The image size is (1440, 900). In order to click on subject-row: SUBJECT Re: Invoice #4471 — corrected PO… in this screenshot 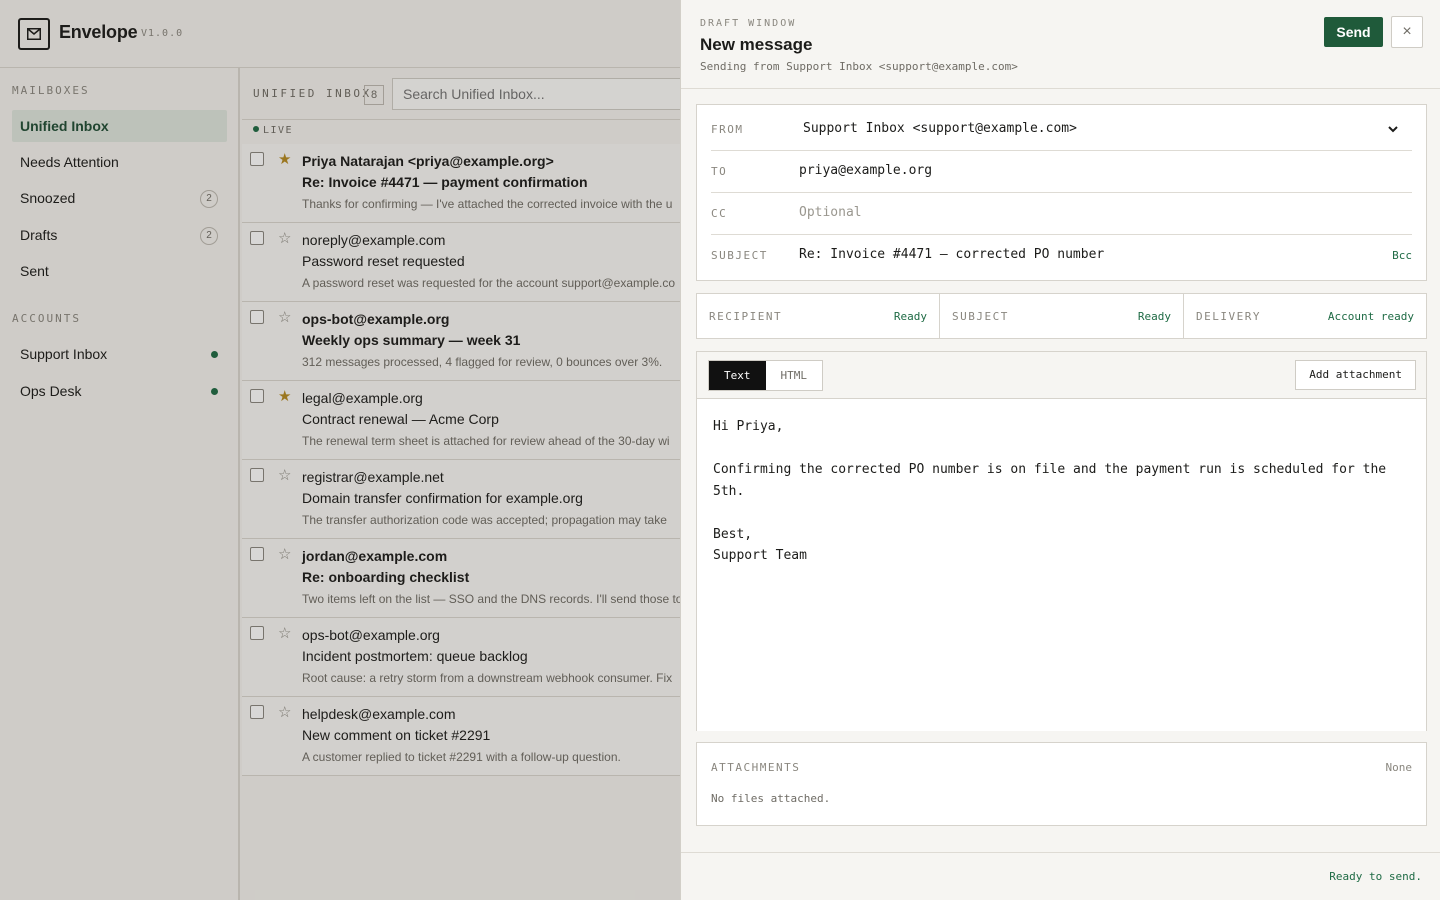, I will do `click(1061, 256)`.